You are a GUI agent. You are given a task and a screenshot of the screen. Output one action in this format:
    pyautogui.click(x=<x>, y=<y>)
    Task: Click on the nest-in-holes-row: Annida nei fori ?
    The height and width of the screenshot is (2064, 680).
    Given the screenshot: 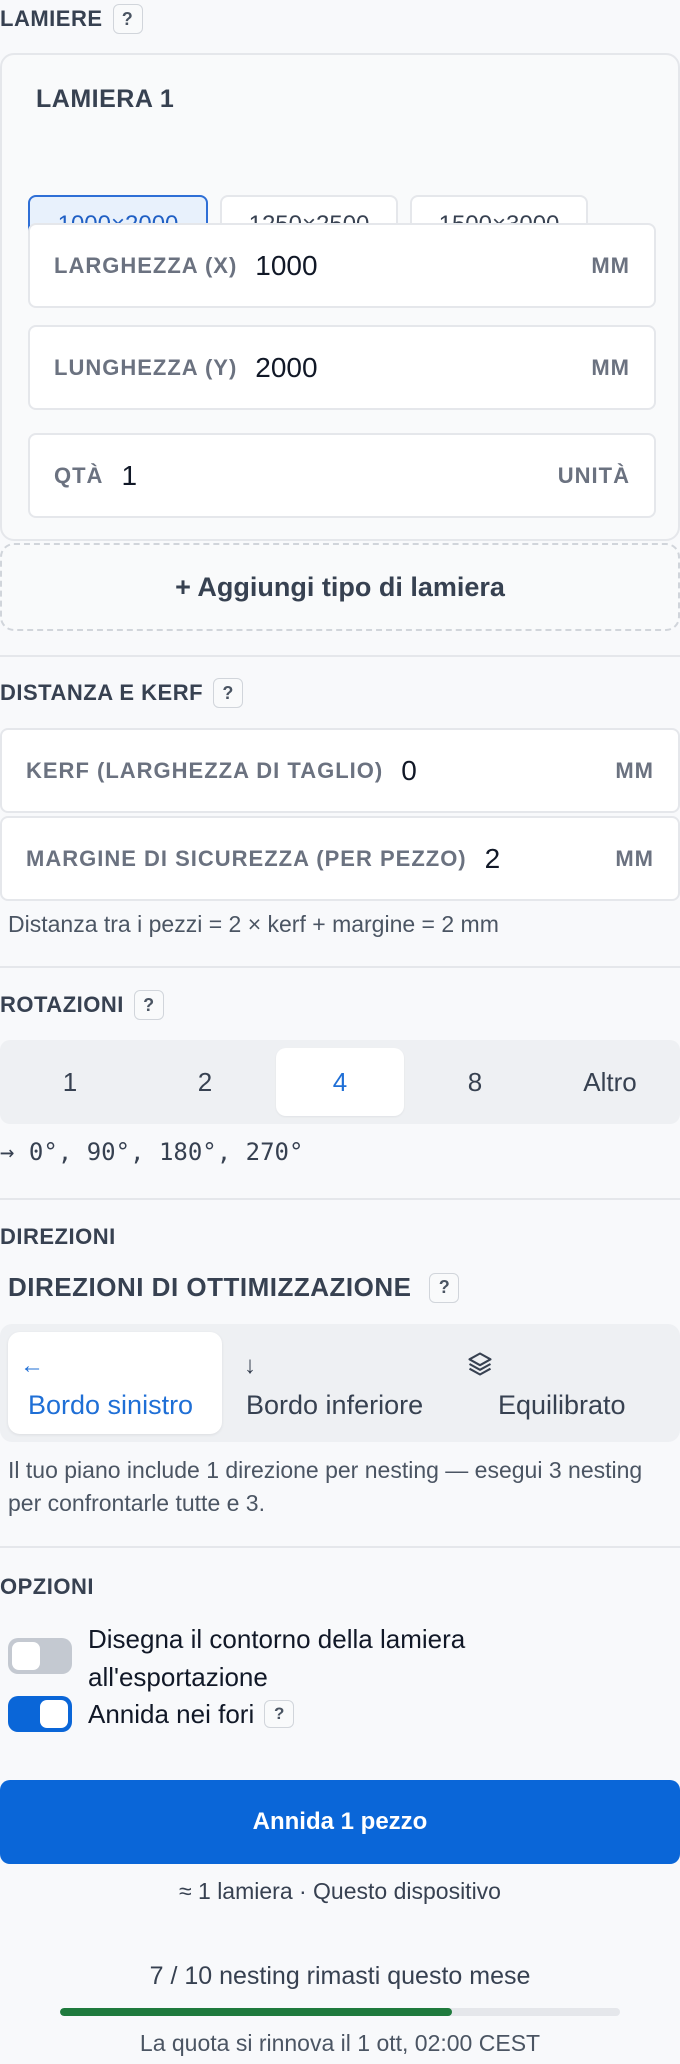 What is the action you would take?
    pyautogui.click(x=191, y=1714)
    